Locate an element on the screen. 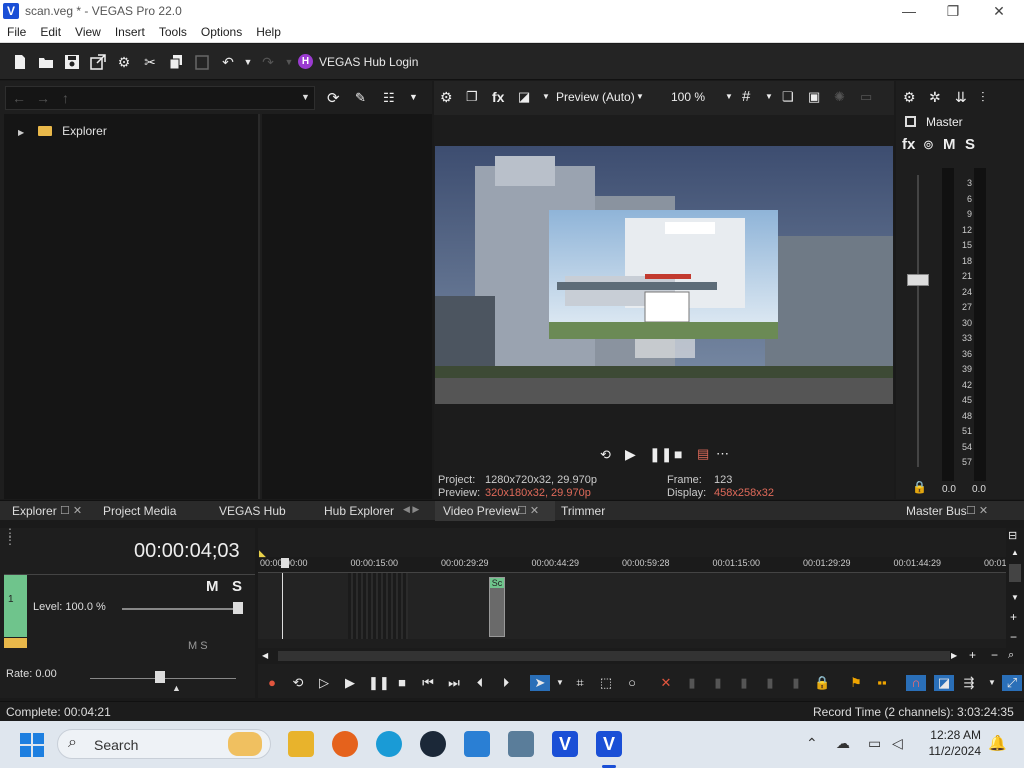 The height and width of the screenshot is (768, 1024). view-dropdown-icon: ▼ is located at coordinates (413, 97).